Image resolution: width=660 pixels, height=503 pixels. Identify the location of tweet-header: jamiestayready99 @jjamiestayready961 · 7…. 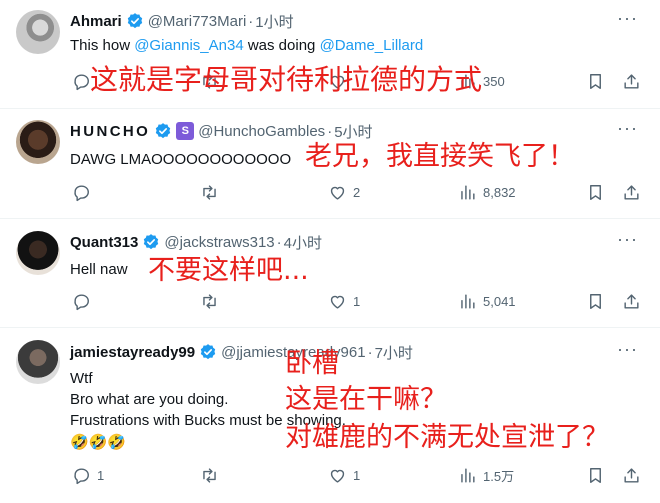
(241, 352).